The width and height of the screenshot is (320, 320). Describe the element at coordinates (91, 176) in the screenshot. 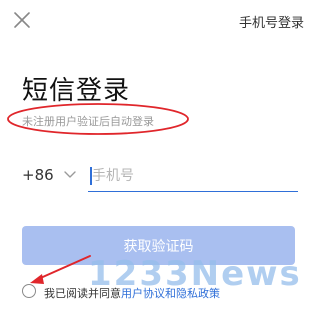

I see `text-cursor` at that location.